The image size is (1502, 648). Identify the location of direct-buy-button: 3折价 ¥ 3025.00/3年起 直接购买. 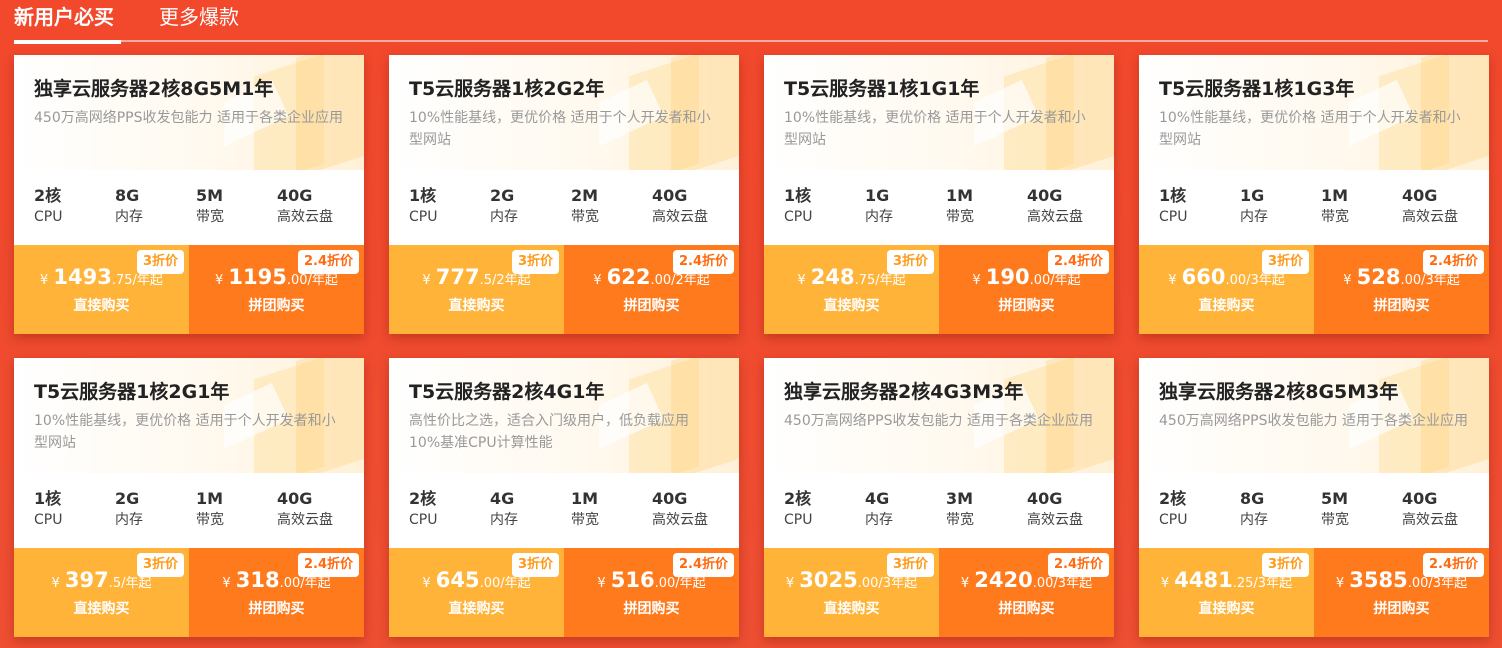
(851, 592).